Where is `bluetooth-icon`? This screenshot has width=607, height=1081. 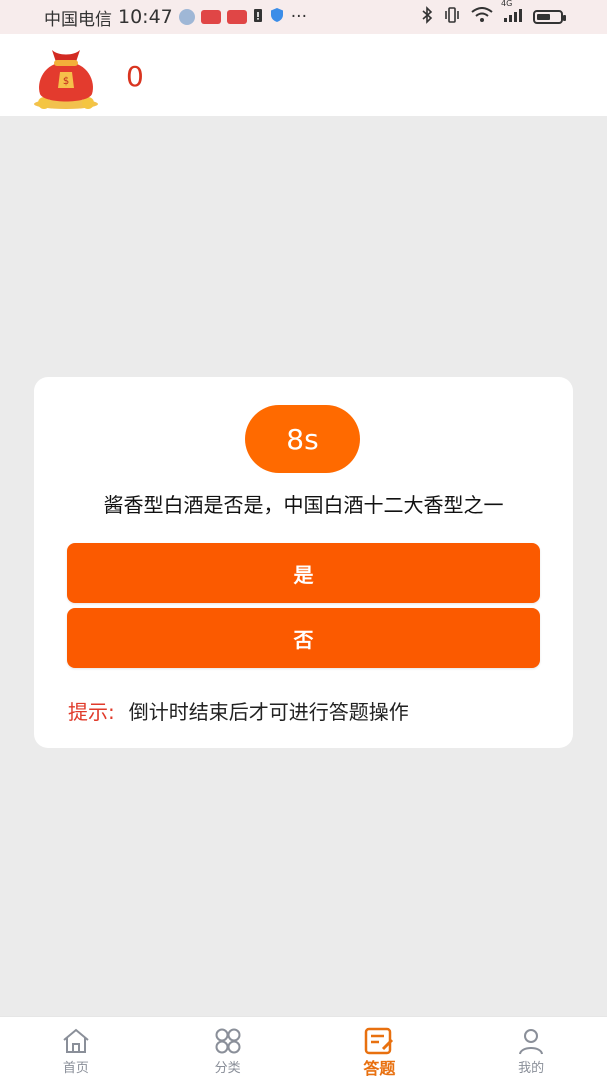
bluetooth-icon is located at coordinates (427, 17).